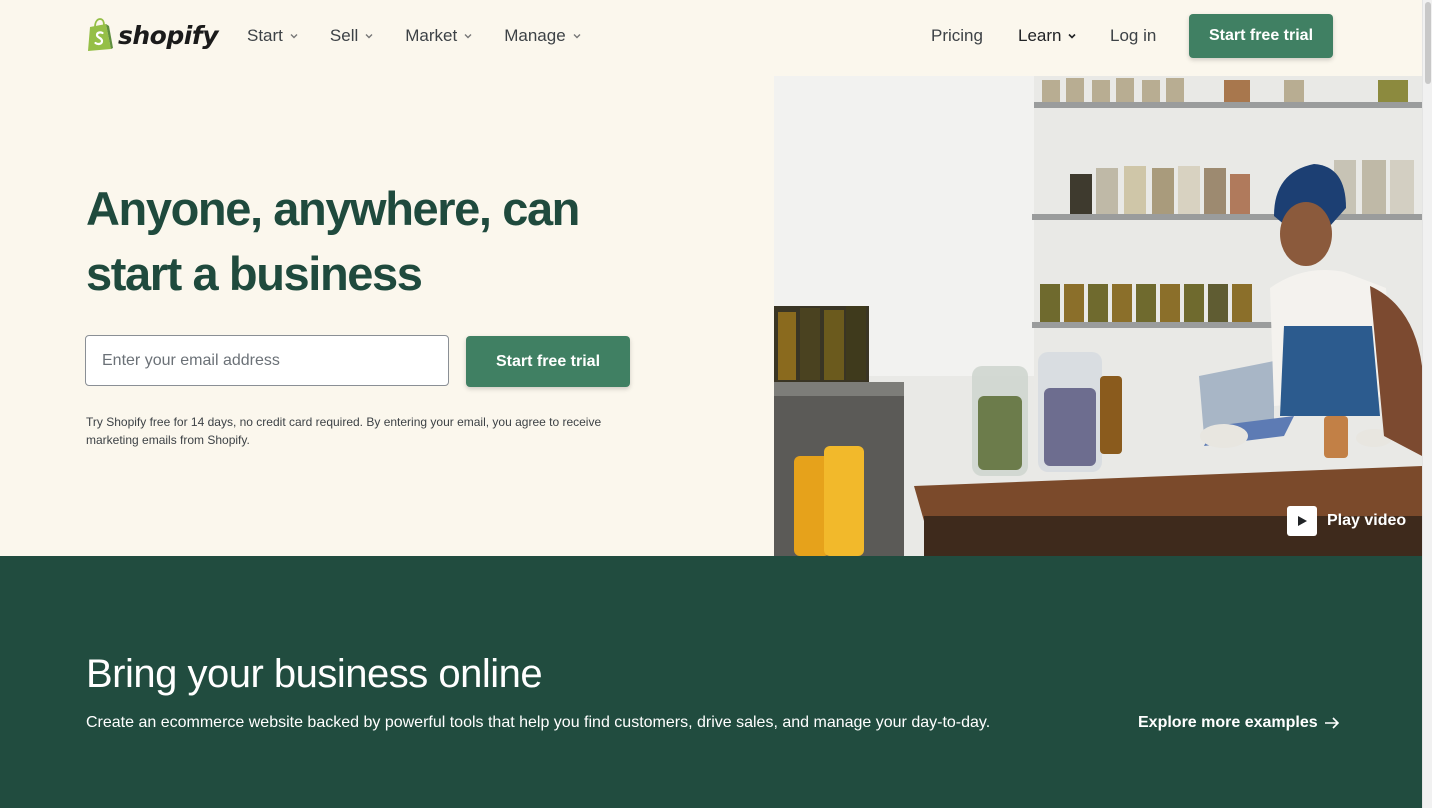  I want to click on nav-manage-label: Manage, so click(535, 35).